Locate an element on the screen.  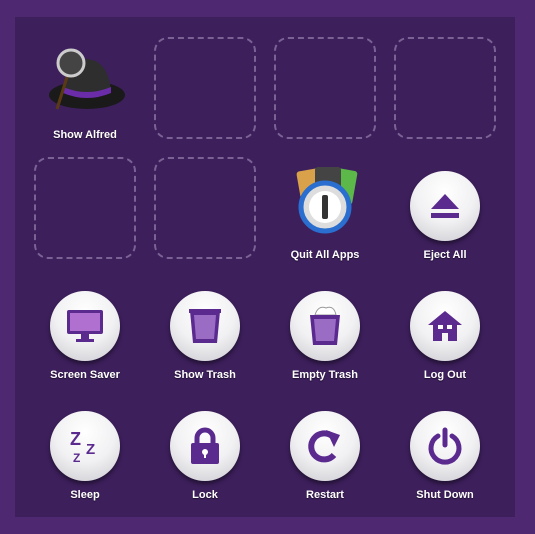
eject-icon is located at coordinates (445, 206).